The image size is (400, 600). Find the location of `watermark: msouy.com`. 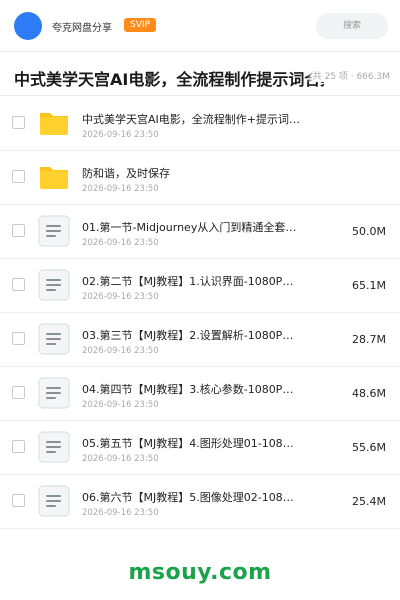

watermark: msouy.com is located at coordinates (200, 572).